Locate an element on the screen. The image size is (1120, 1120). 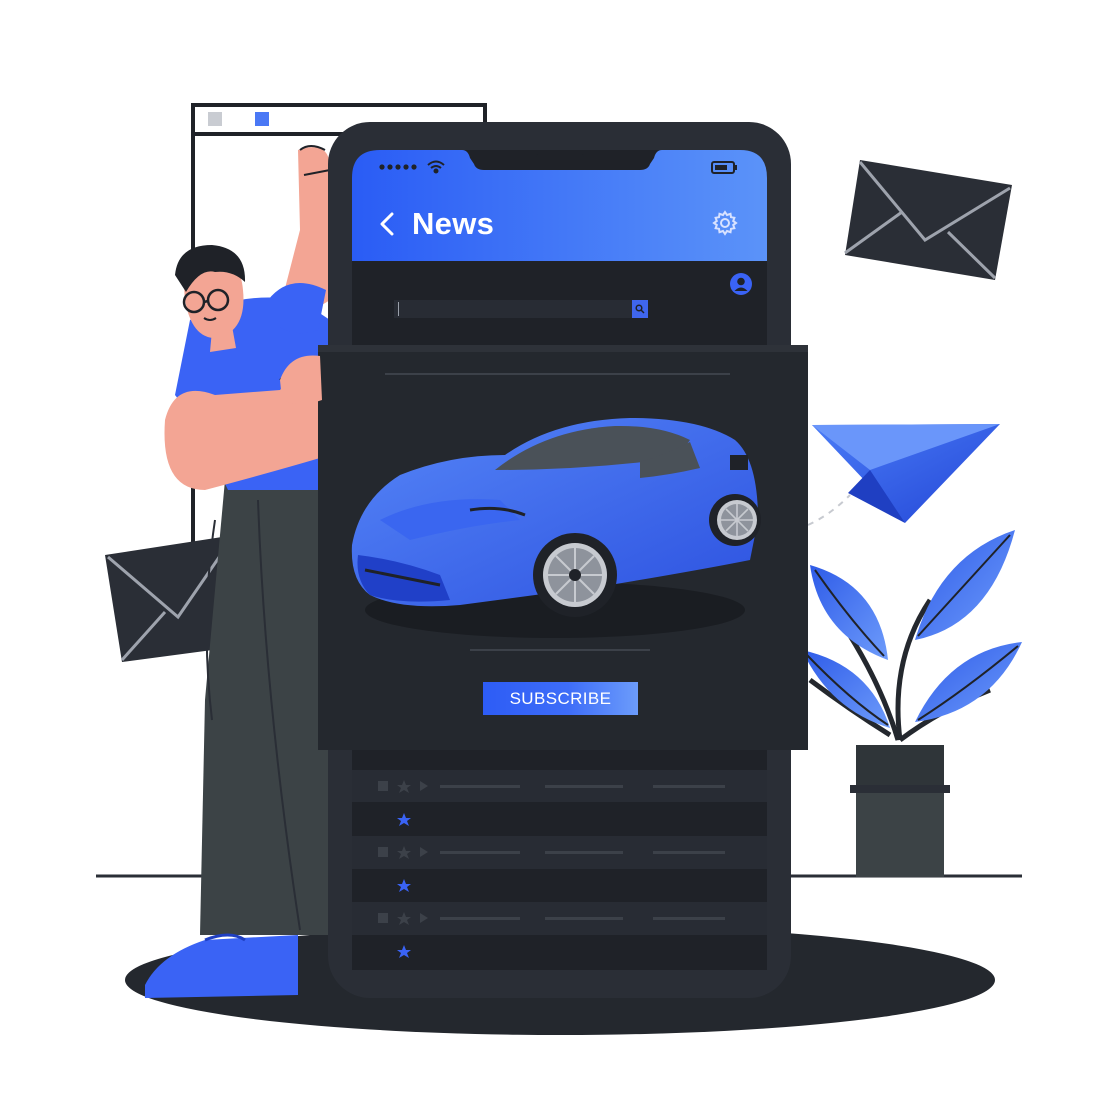
chevron-left-icon is located at coordinates (387, 224).